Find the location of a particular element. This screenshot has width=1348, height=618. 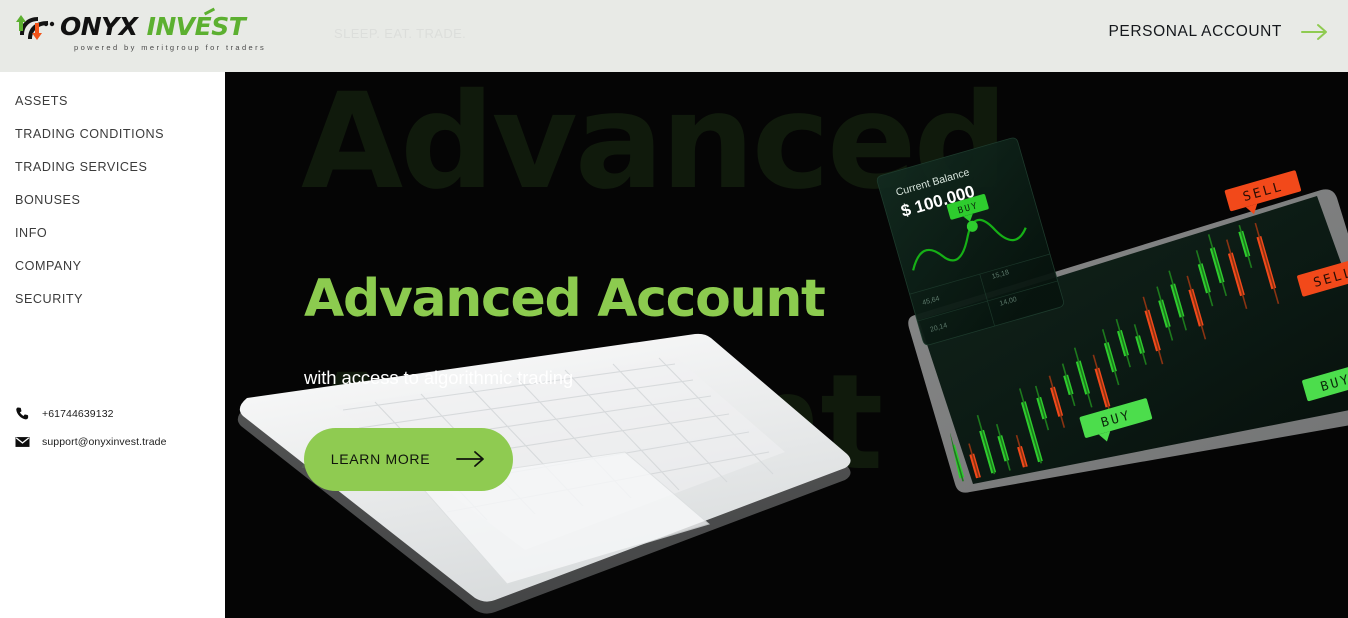

learn-more-button: LEARN MORE is located at coordinates (408, 459).